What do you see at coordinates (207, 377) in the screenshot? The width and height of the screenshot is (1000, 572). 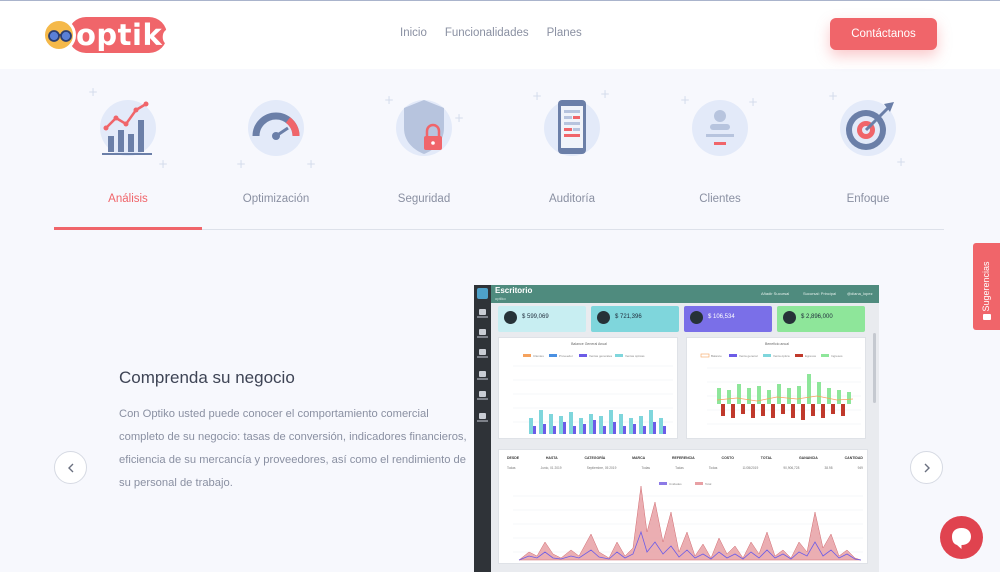 I see `slide-title: Comprenda su negocio` at bounding box center [207, 377].